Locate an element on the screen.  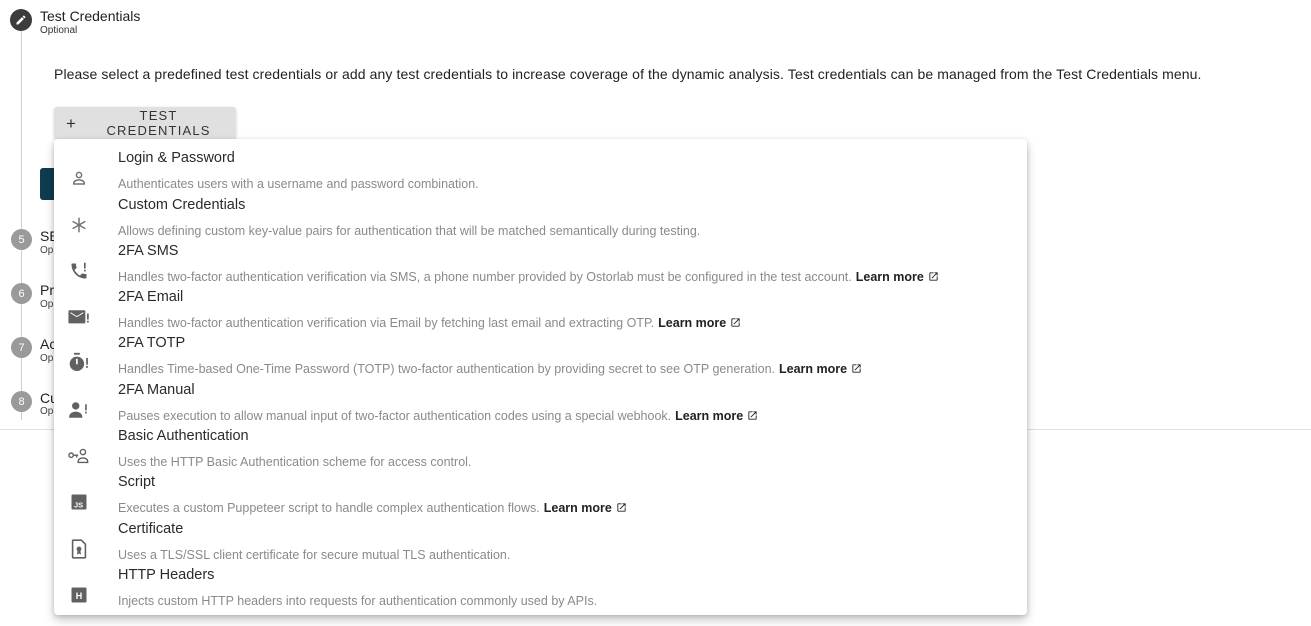
key-person-icon is located at coordinates (79, 456).